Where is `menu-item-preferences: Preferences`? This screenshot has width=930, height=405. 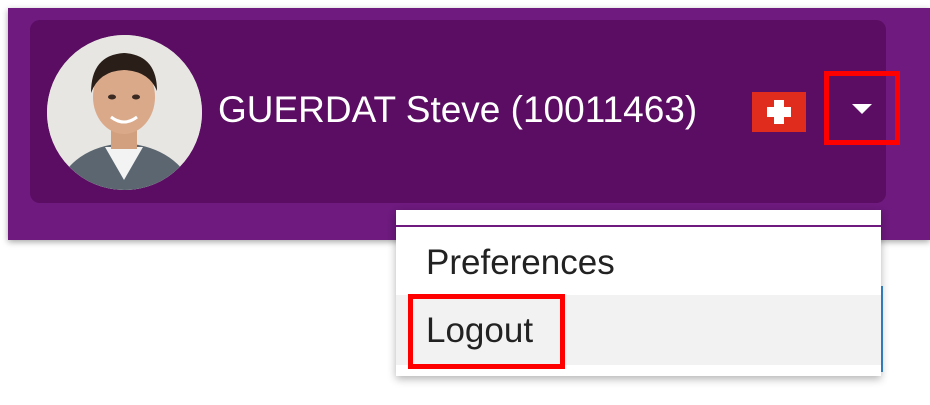 menu-item-preferences: Preferences is located at coordinates (638, 262).